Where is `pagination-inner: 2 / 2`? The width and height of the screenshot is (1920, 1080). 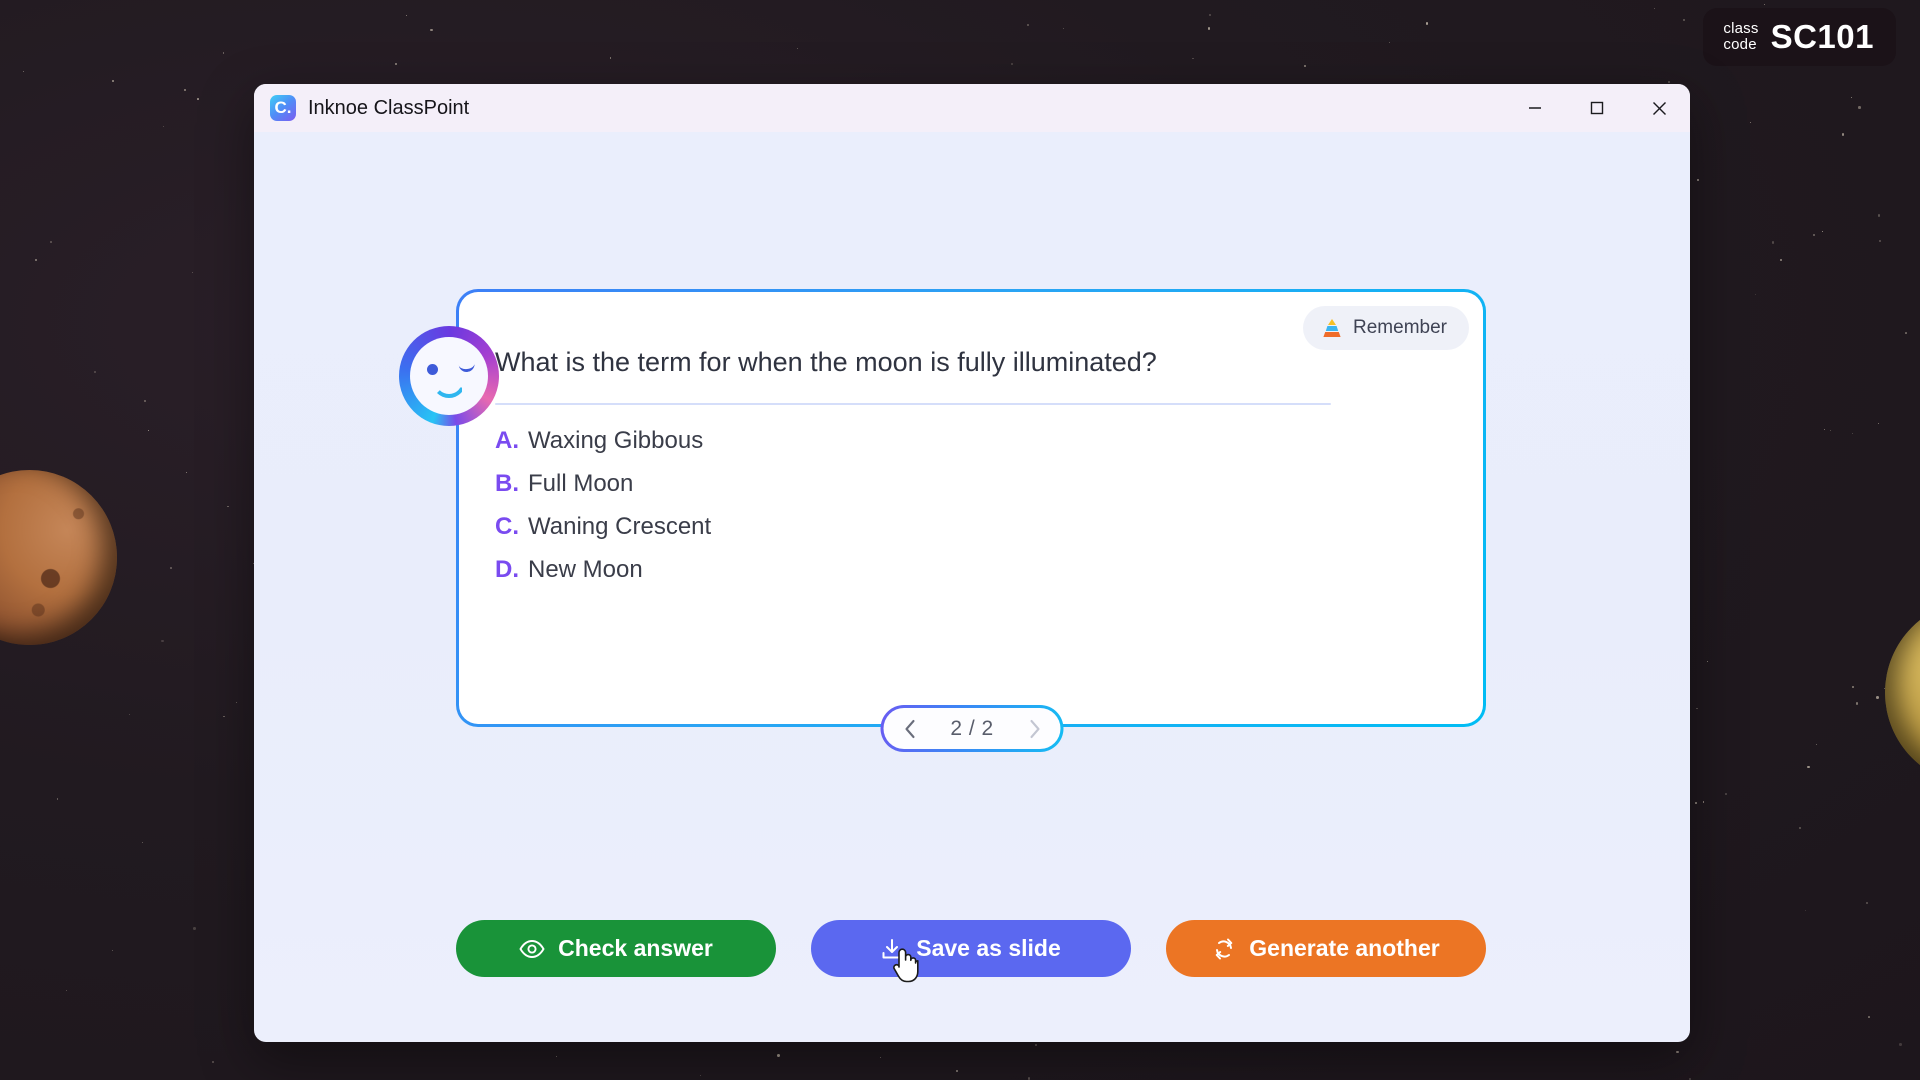 pagination-inner: 2 / 2 is located at coordinates (972, 728).